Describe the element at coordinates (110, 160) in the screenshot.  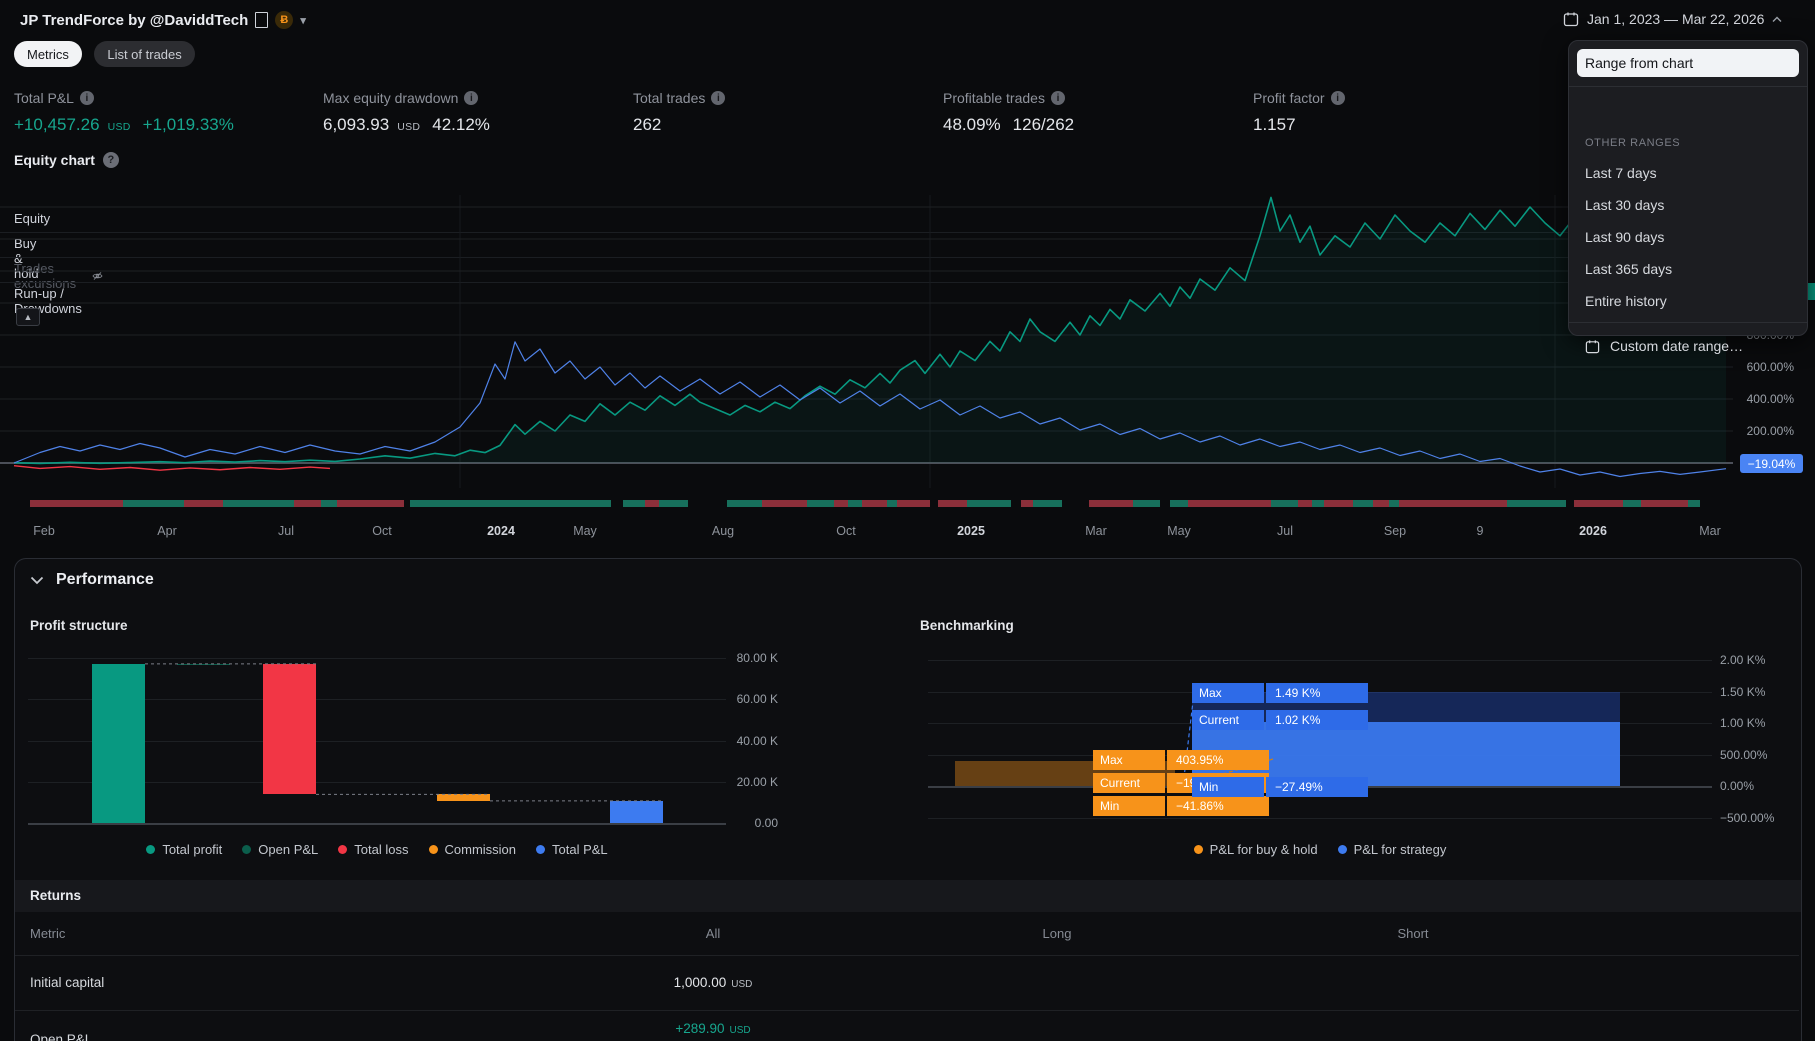
I see `help-icon: ?` at that location.